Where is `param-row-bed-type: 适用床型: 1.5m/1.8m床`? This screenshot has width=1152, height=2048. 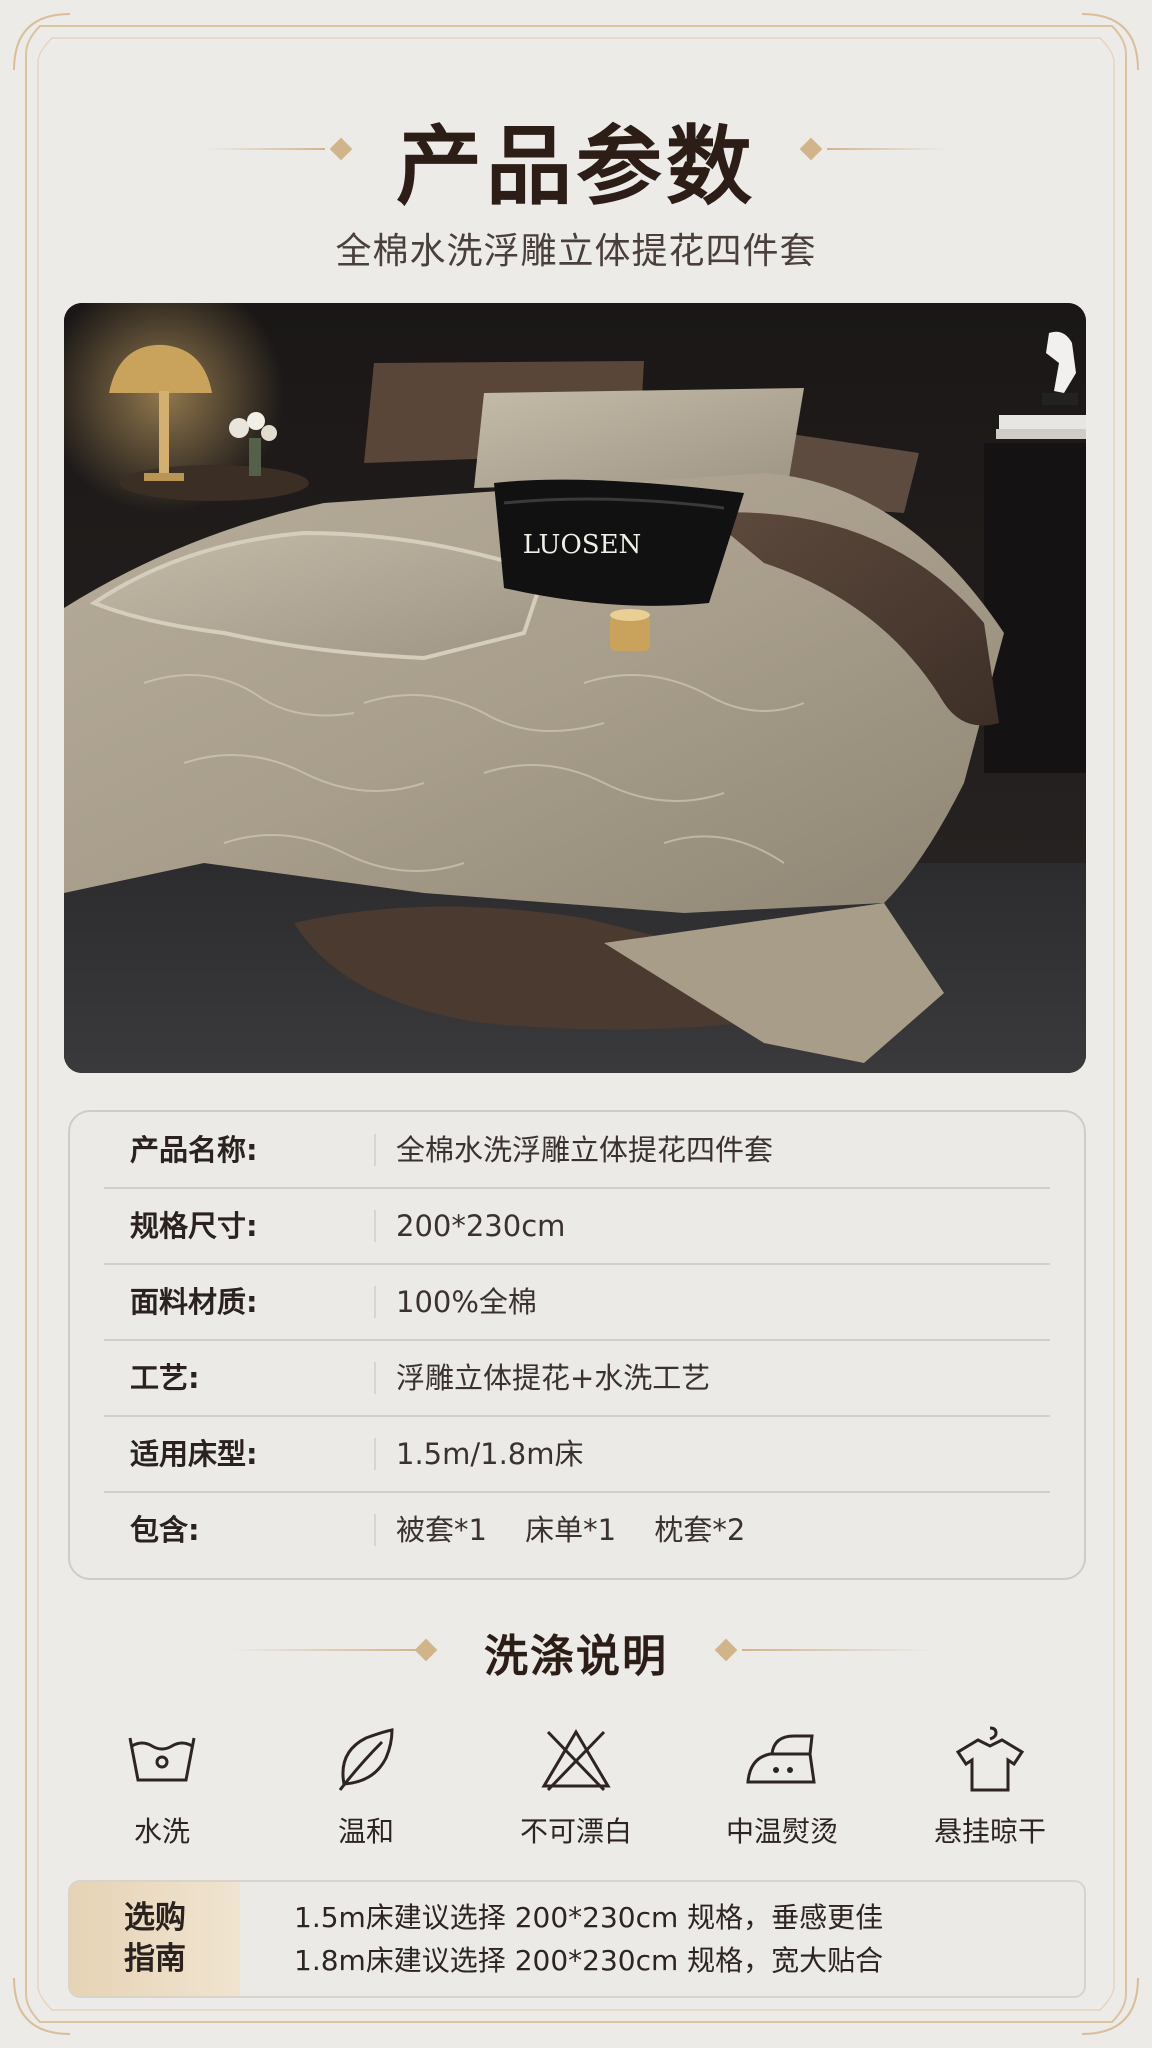
param-row-bed-type: 适用床型: 1.5m/1.8m床 is located at coordinates (577, 1454).